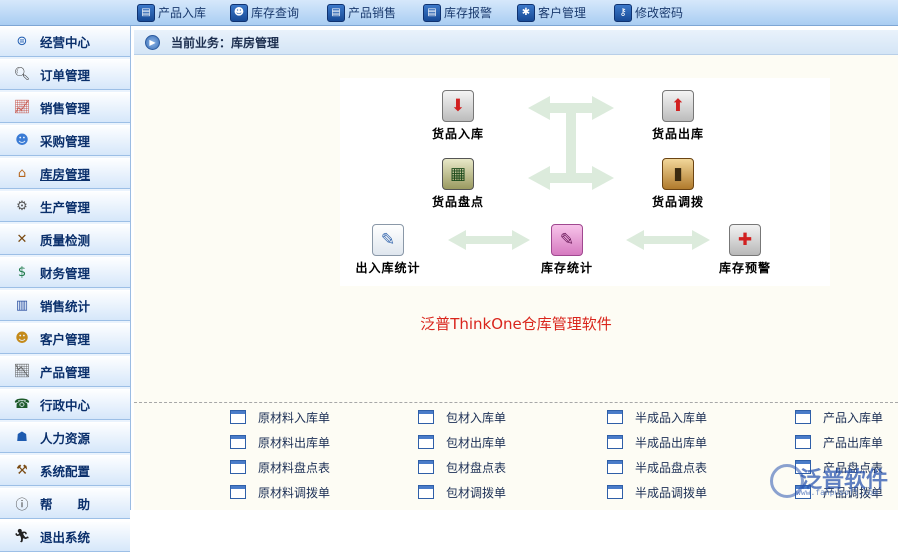  Describe the element at coordinates (462, 492) in the screenshot. I see `link-pack-transfer: 包材调拨单` at that location.